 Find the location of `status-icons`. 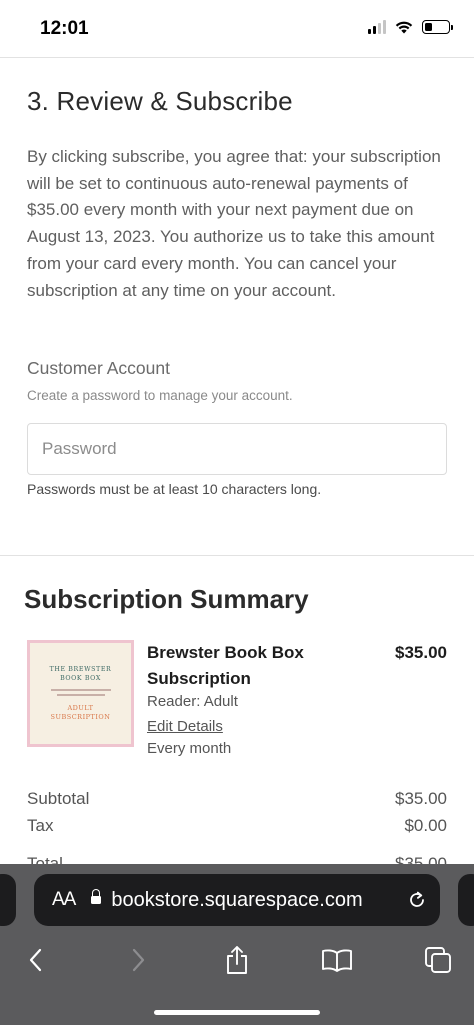

status-icons is located at coordinates (410, 27).